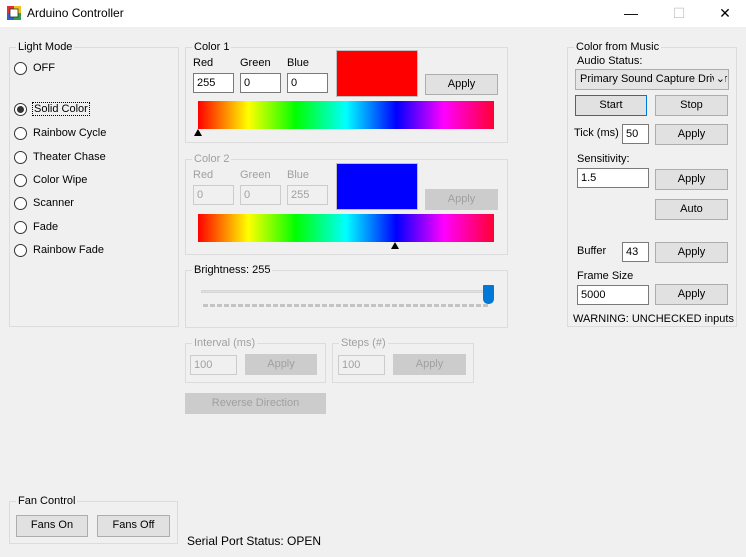 This screenshot has width=746, height=557. I want to click on radio-label: Solid Color, so click(61, 109).